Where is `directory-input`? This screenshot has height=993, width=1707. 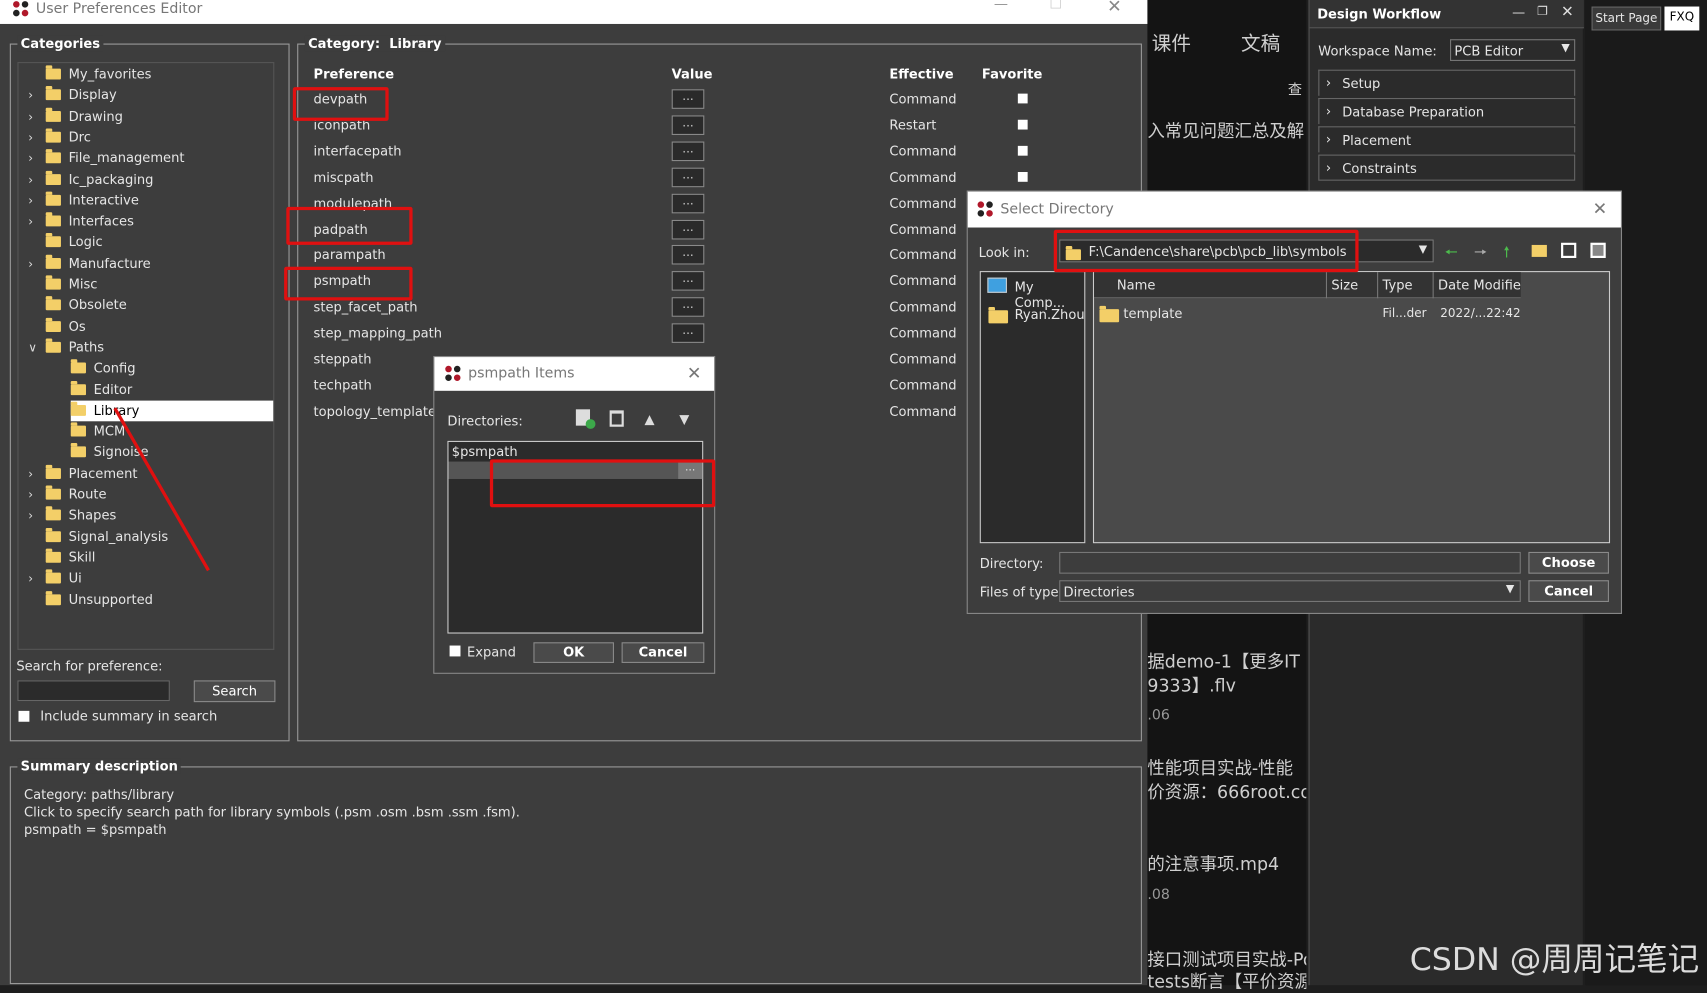
directory-input is located at coordinates (1290, 562).